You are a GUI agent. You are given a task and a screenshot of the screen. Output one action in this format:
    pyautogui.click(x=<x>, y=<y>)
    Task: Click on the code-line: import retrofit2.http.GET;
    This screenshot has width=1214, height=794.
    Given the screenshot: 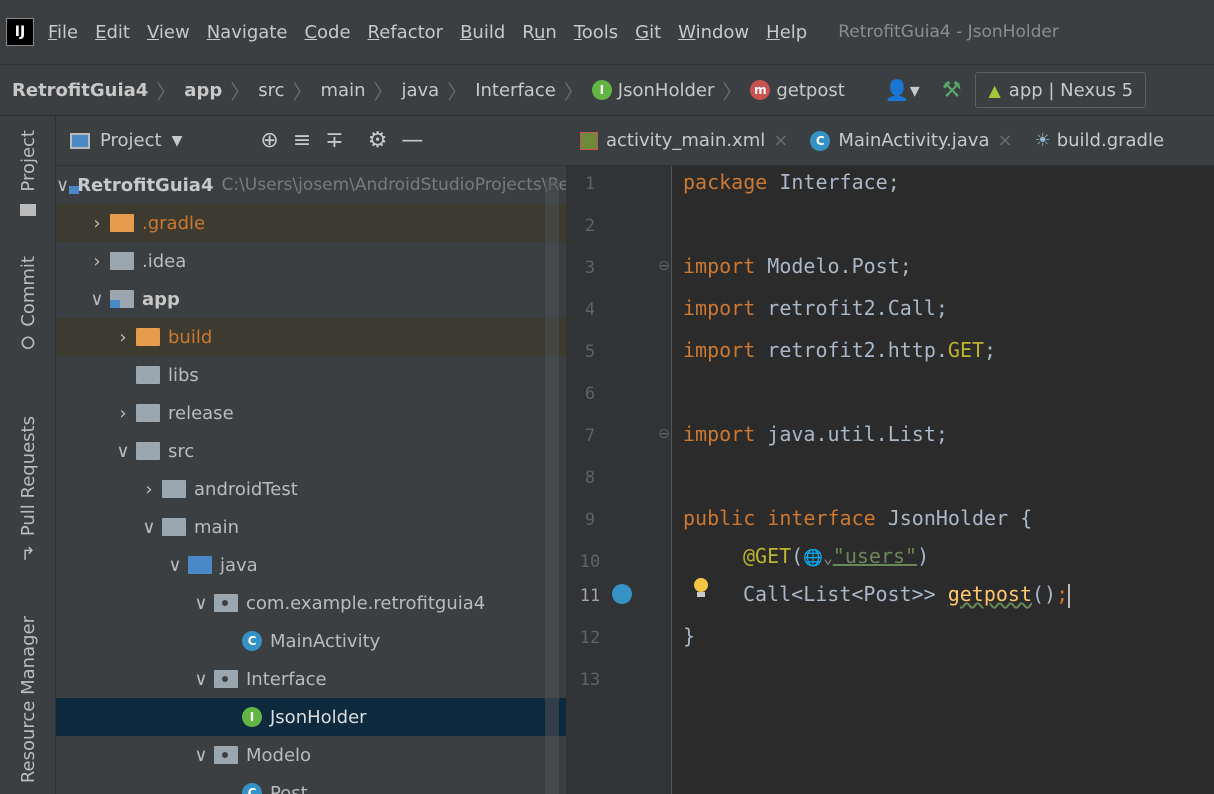 What is the action you would take?
    pyautogui.click(x=840, y=350)
    